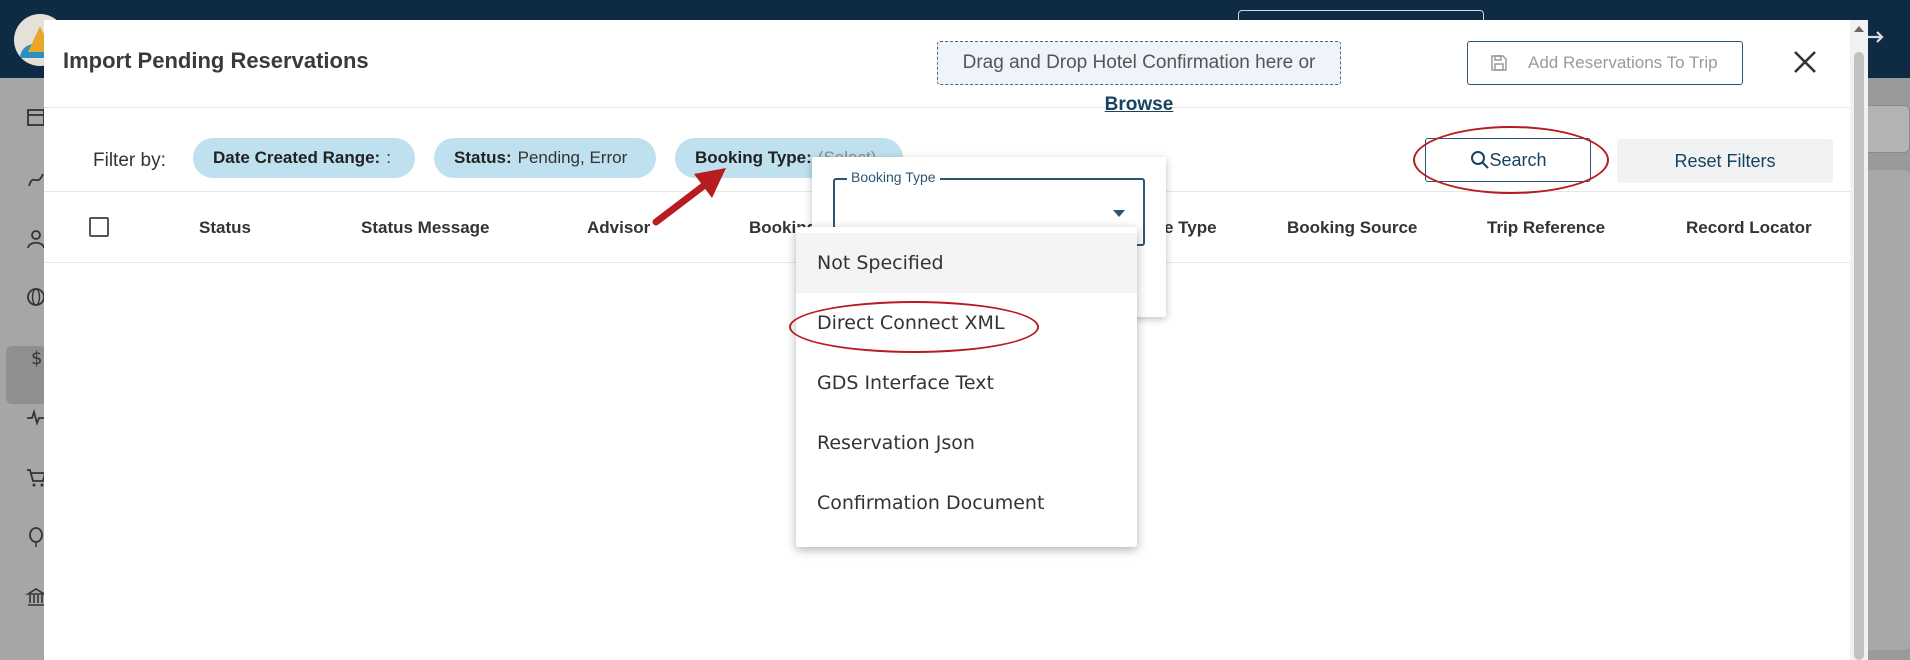 This screenshot has width=1910, height=660. Describe the element at coordinates (689, 197) in the screenshot. I see `annotation-arrow` at that location.